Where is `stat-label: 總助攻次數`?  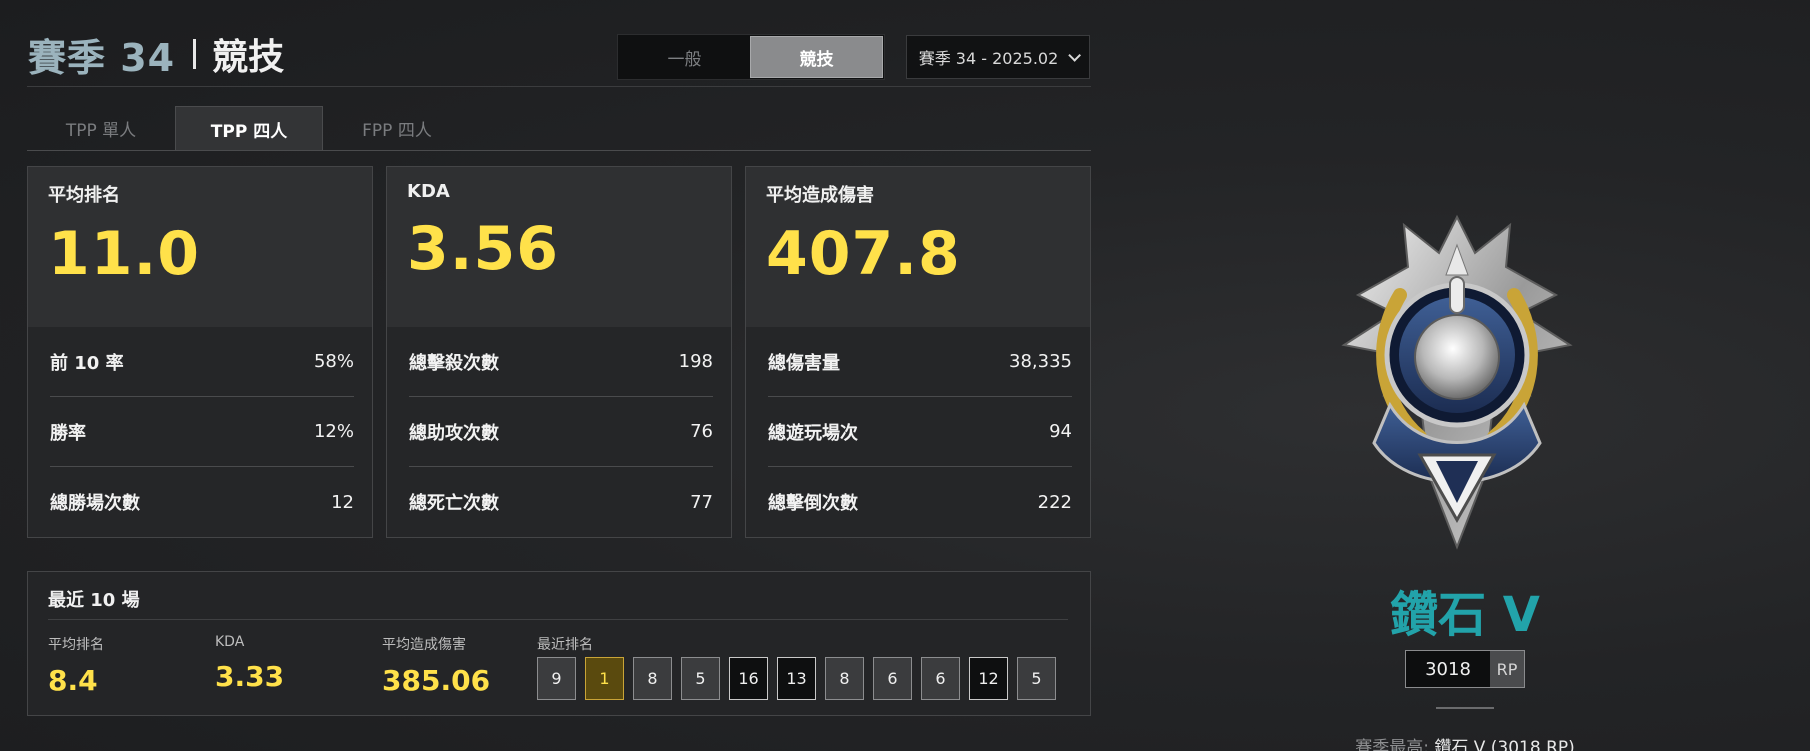
stat-label: 總助攻次數 is located at coordinates (454, 433).